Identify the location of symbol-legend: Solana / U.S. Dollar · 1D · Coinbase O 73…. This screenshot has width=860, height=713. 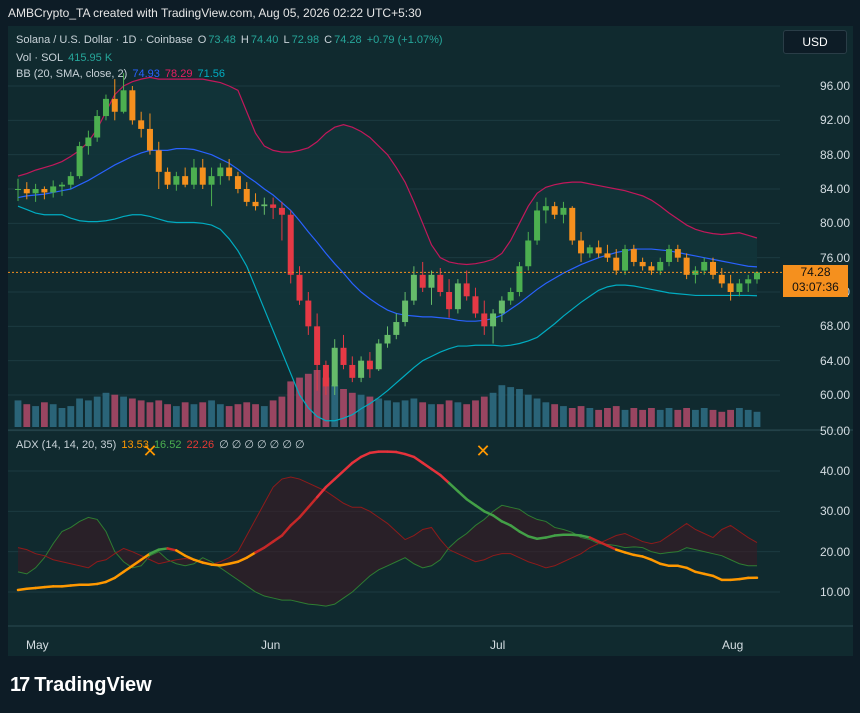
(230, 40).